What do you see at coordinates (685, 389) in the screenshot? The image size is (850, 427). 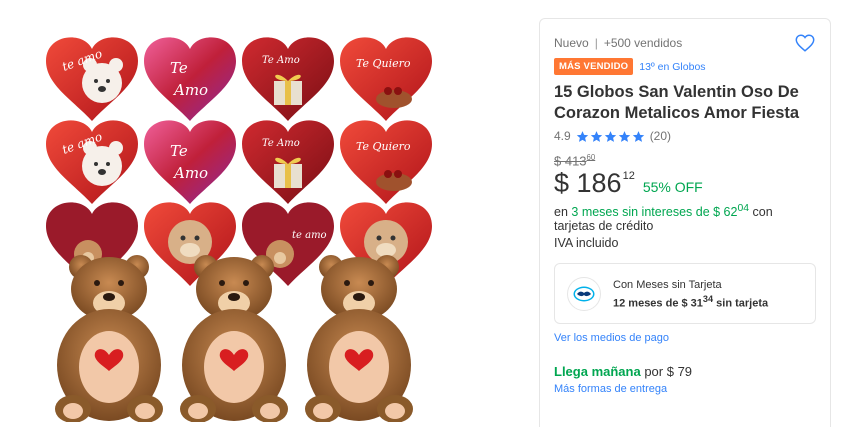 I see `more-shipping-link: Más formas de entrega` at bounding box center [685, 389].